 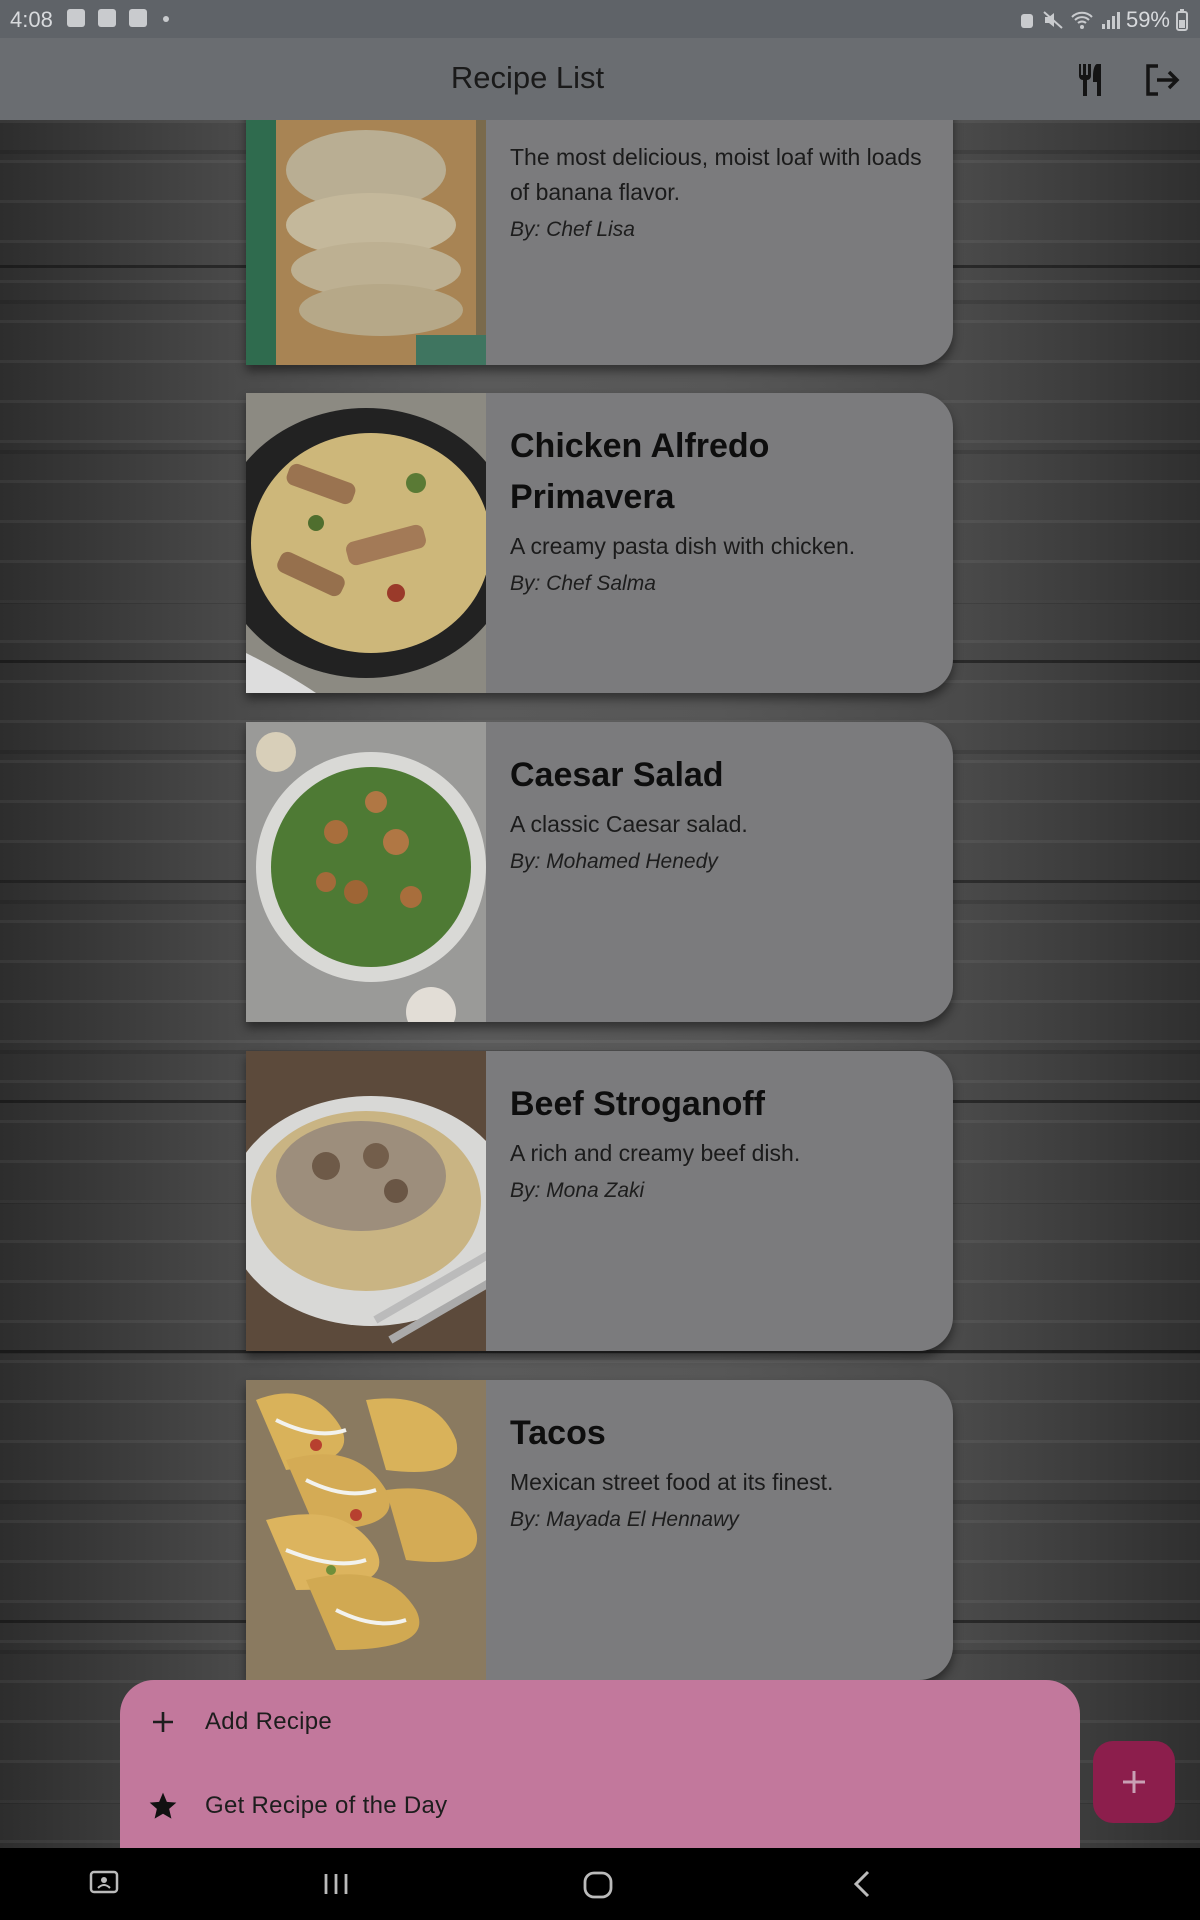 I want to click on back-icon, so click(x=862, y=1884).